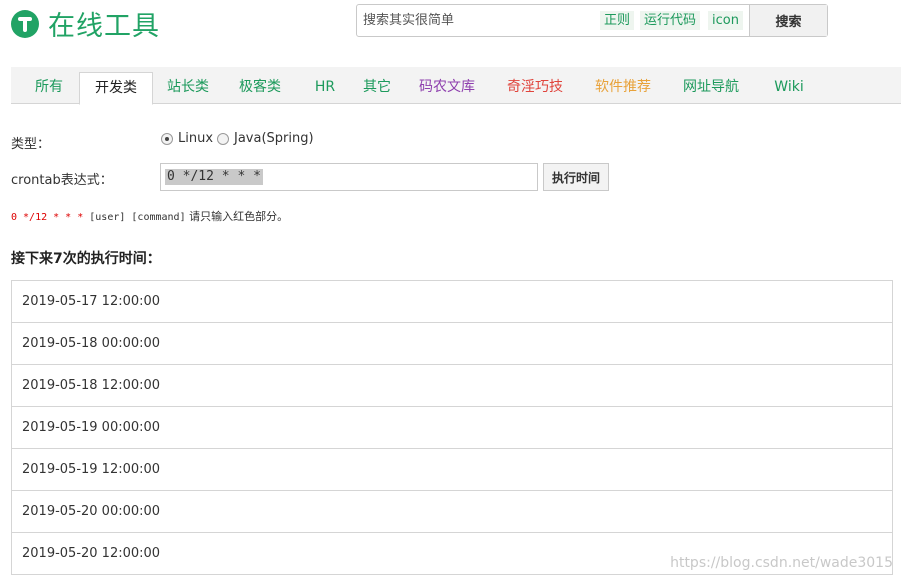 Image resolution: width=901 pixels, height=583 pixels. What do you see at coordinates (452, 344) in the screenshot?
I see `result-row: 2019-05-18 00:00:00` at bounding box center [452, 344].